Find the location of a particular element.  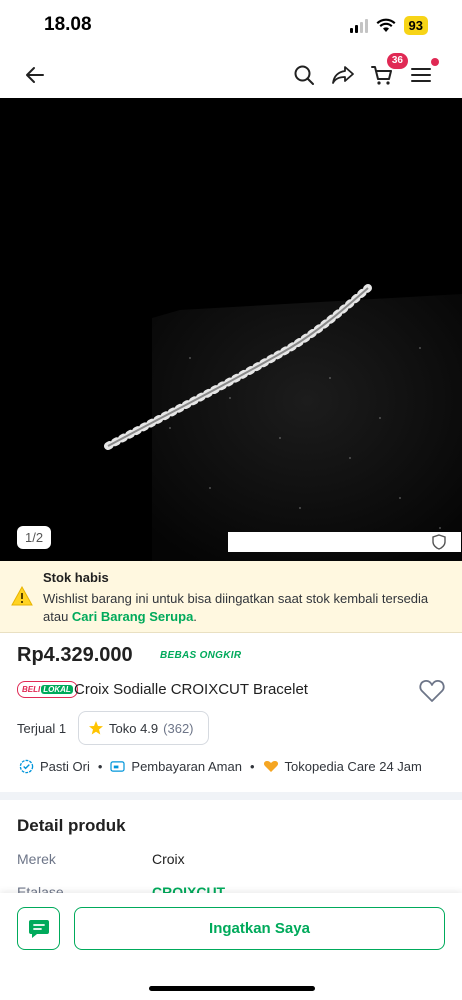

cart-button: 36 is located at coordinates (388, 71).